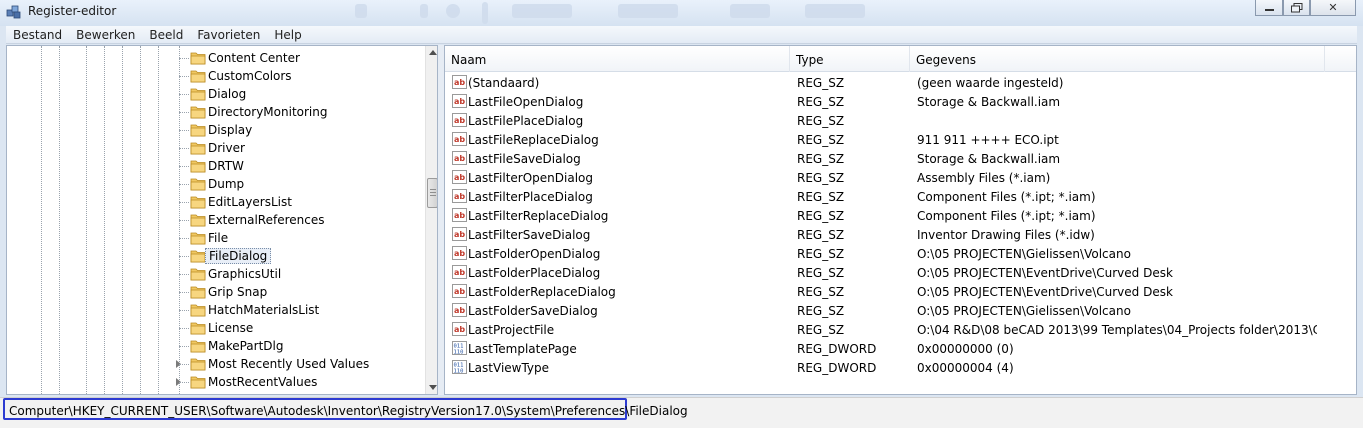  I want to click on menu-favorieten: Favorieten, so click(228, 34).